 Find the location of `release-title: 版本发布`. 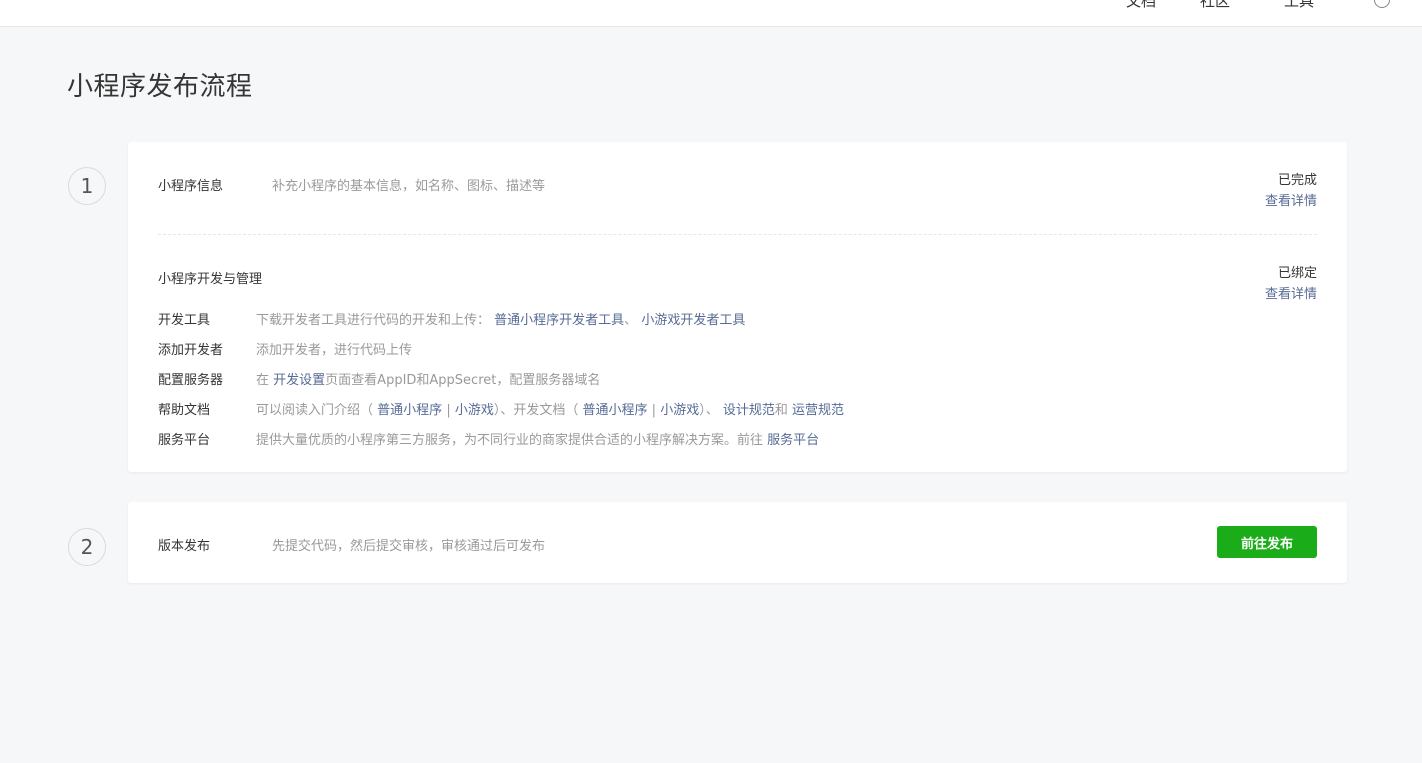

release-title: 版本发布 is located at coordinates (184, 546).